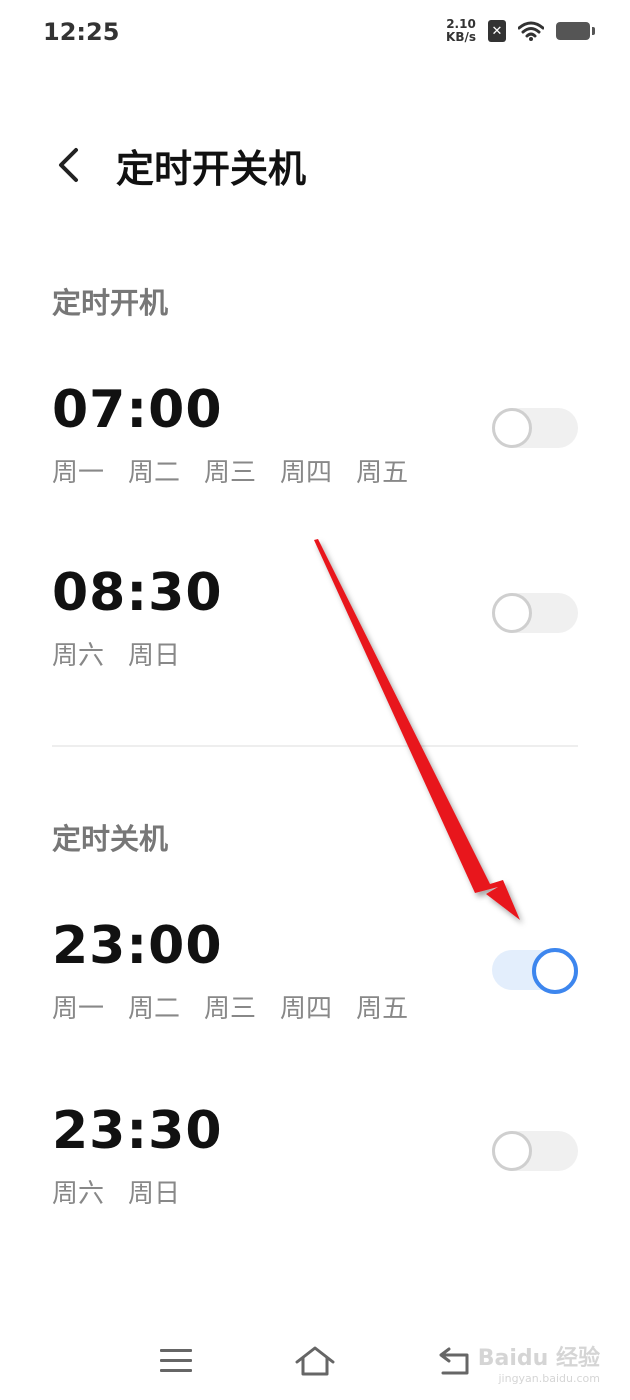  Describe the element at coordinates (137, 593) in the screenshot. I see `schedule-time: 08:30` at that location.